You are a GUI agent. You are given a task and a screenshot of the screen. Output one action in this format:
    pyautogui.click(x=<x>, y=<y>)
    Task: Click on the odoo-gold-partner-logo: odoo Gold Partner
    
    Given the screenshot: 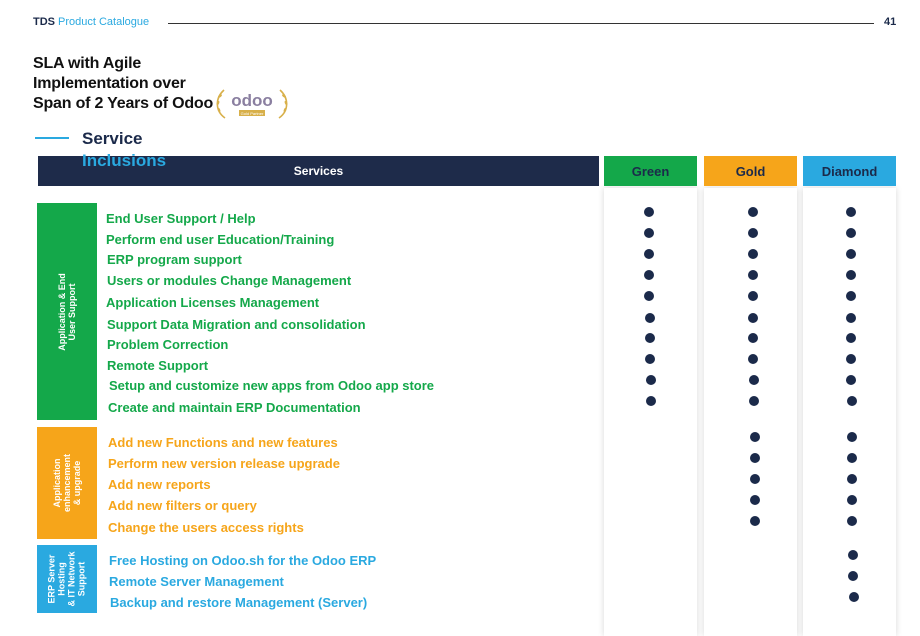 What is the action you would take?
    pyautogui.click(x=252, y=104)
    